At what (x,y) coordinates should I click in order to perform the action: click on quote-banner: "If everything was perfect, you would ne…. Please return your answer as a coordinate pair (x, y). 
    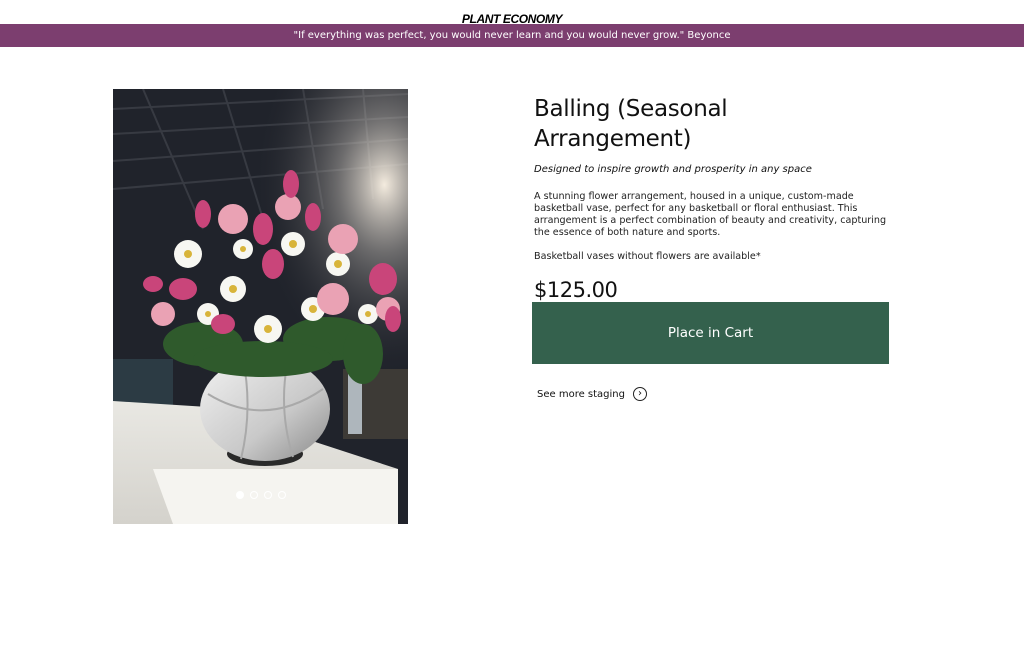
    Looking at the image, I should click on (512, 35).